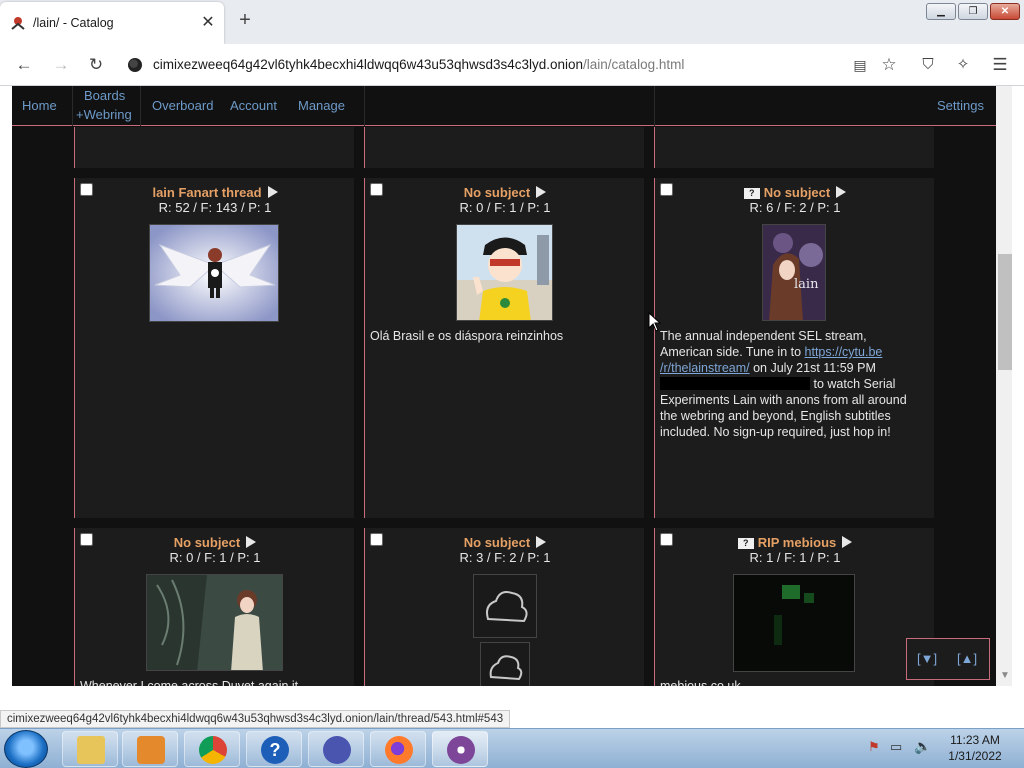  What do you see at coordinates (467, 336) in the screenshot?
I see `thread-excerpt: Olá Brasil e os diáspora reinzinhos` at bounding box center [467, 336].